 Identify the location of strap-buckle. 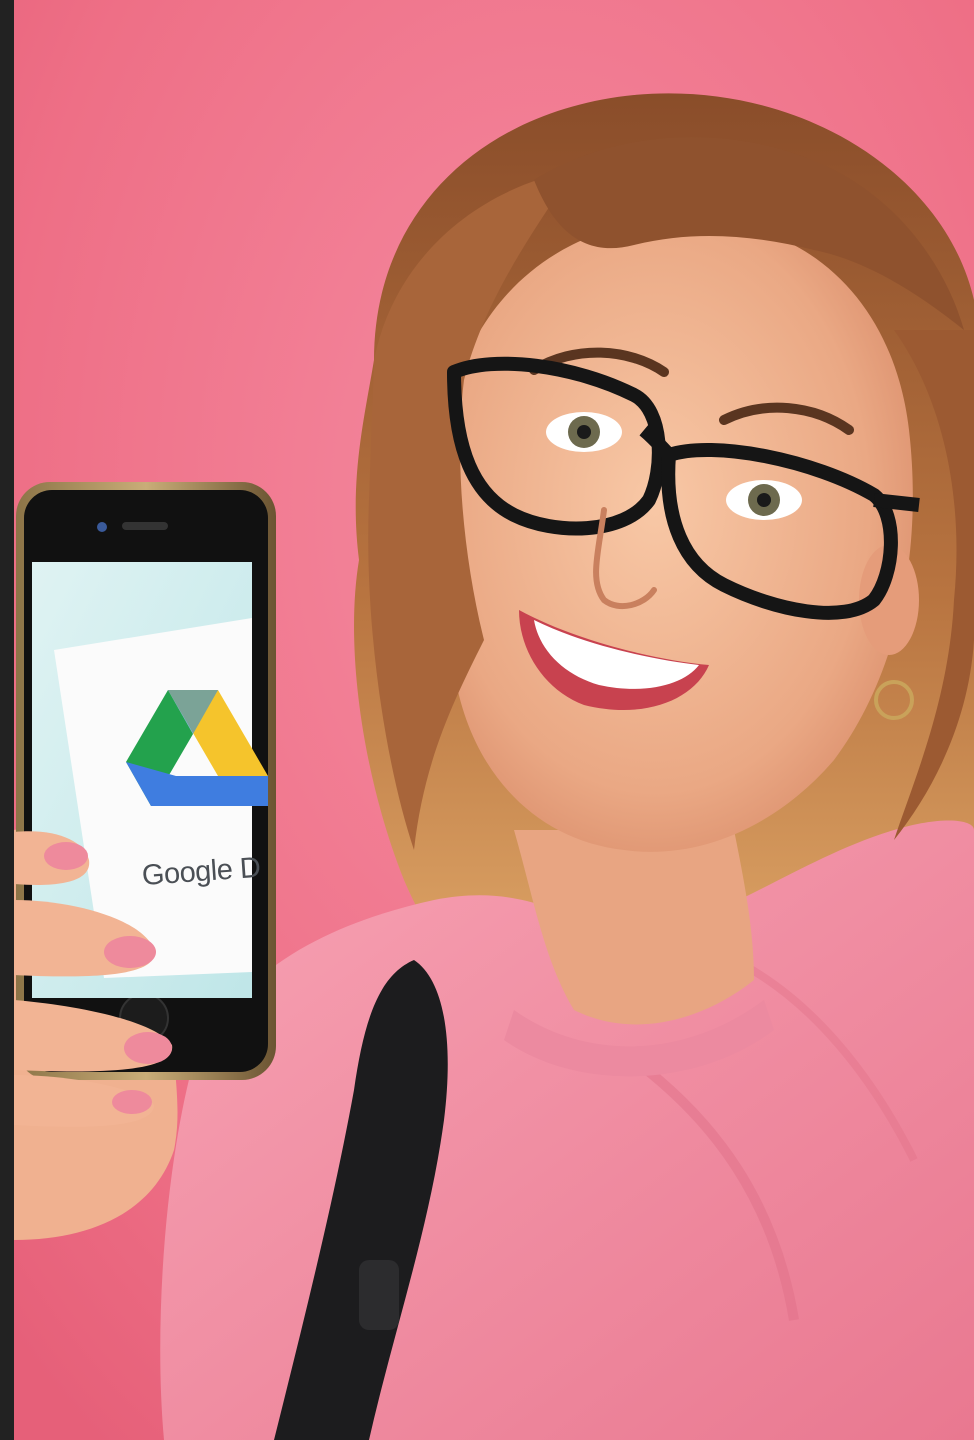
(379, 1295).